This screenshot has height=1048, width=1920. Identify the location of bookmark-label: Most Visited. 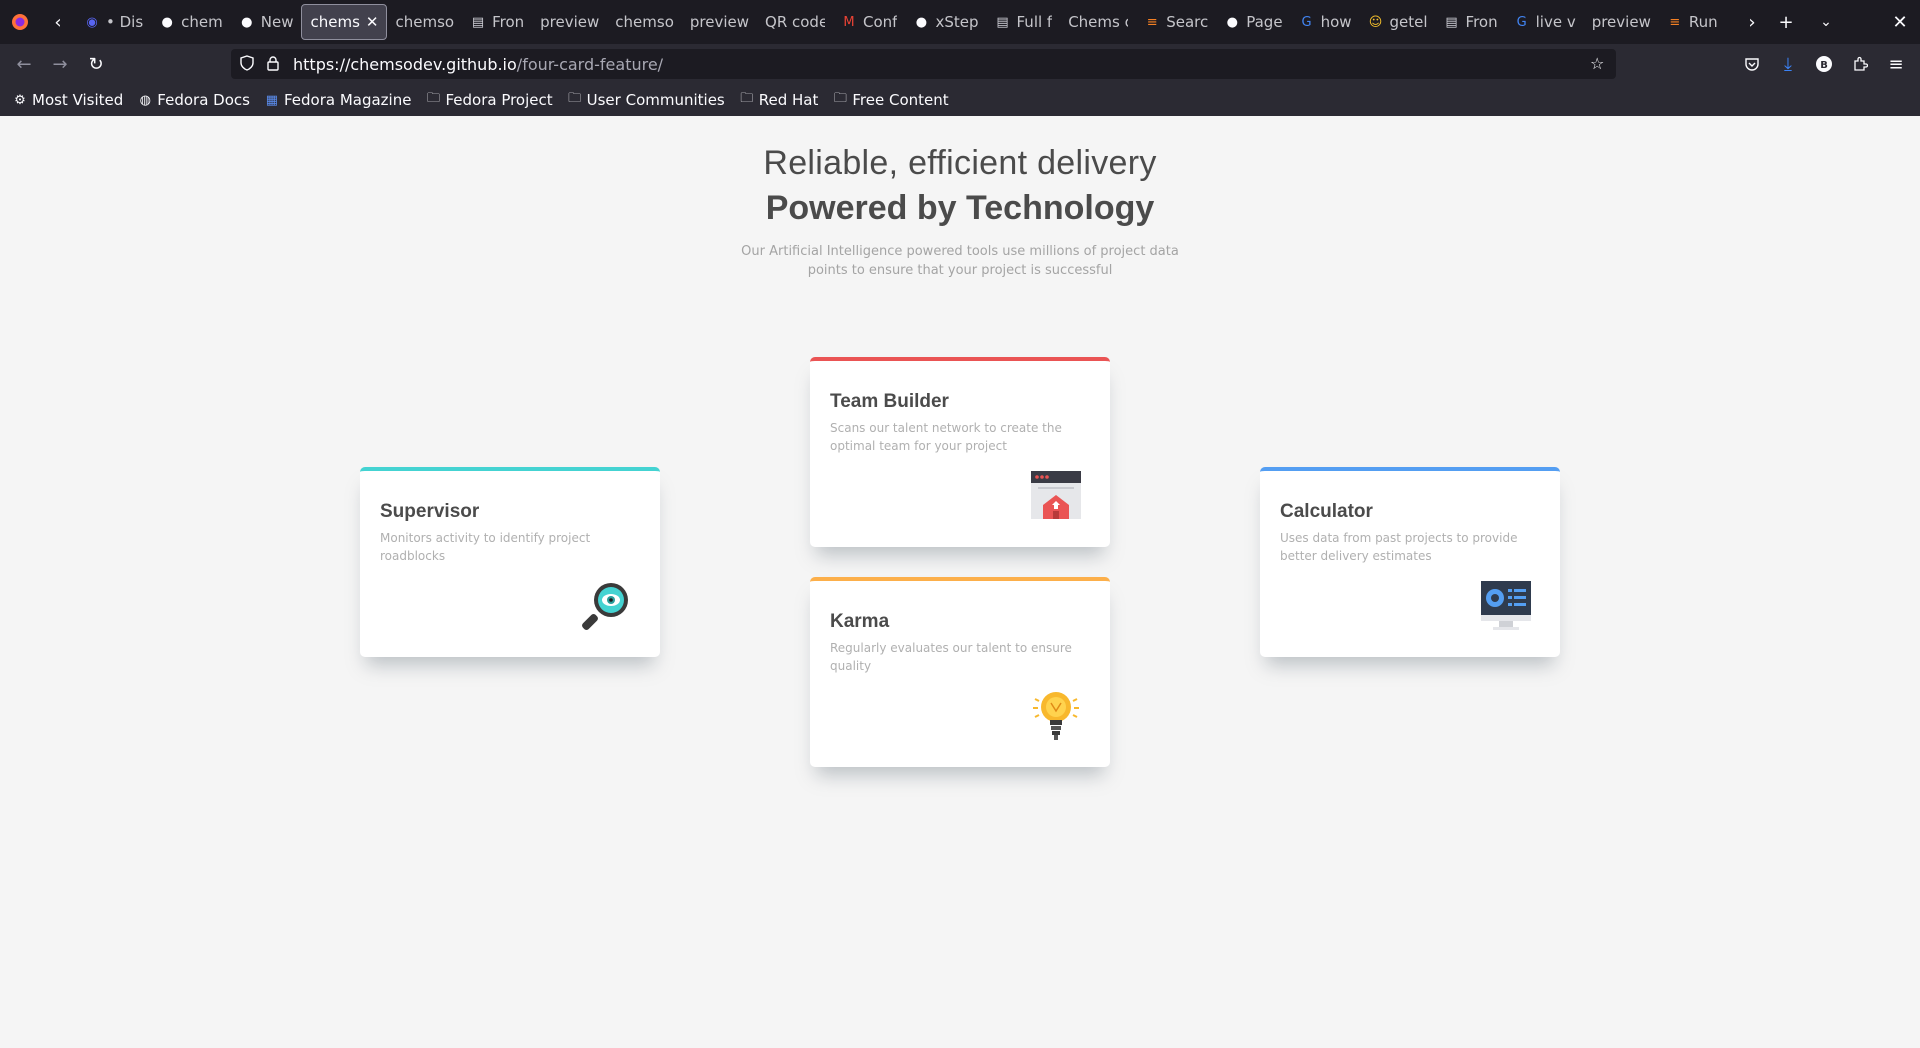
(78, 100).